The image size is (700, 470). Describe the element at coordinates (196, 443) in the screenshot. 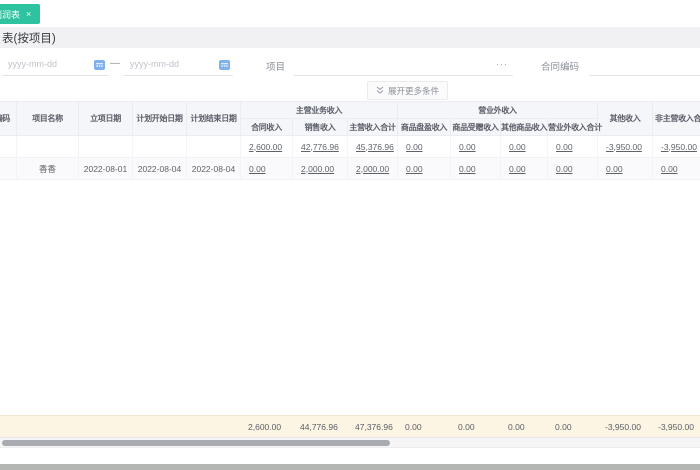

I see `scrollbar-thumb` at that location.